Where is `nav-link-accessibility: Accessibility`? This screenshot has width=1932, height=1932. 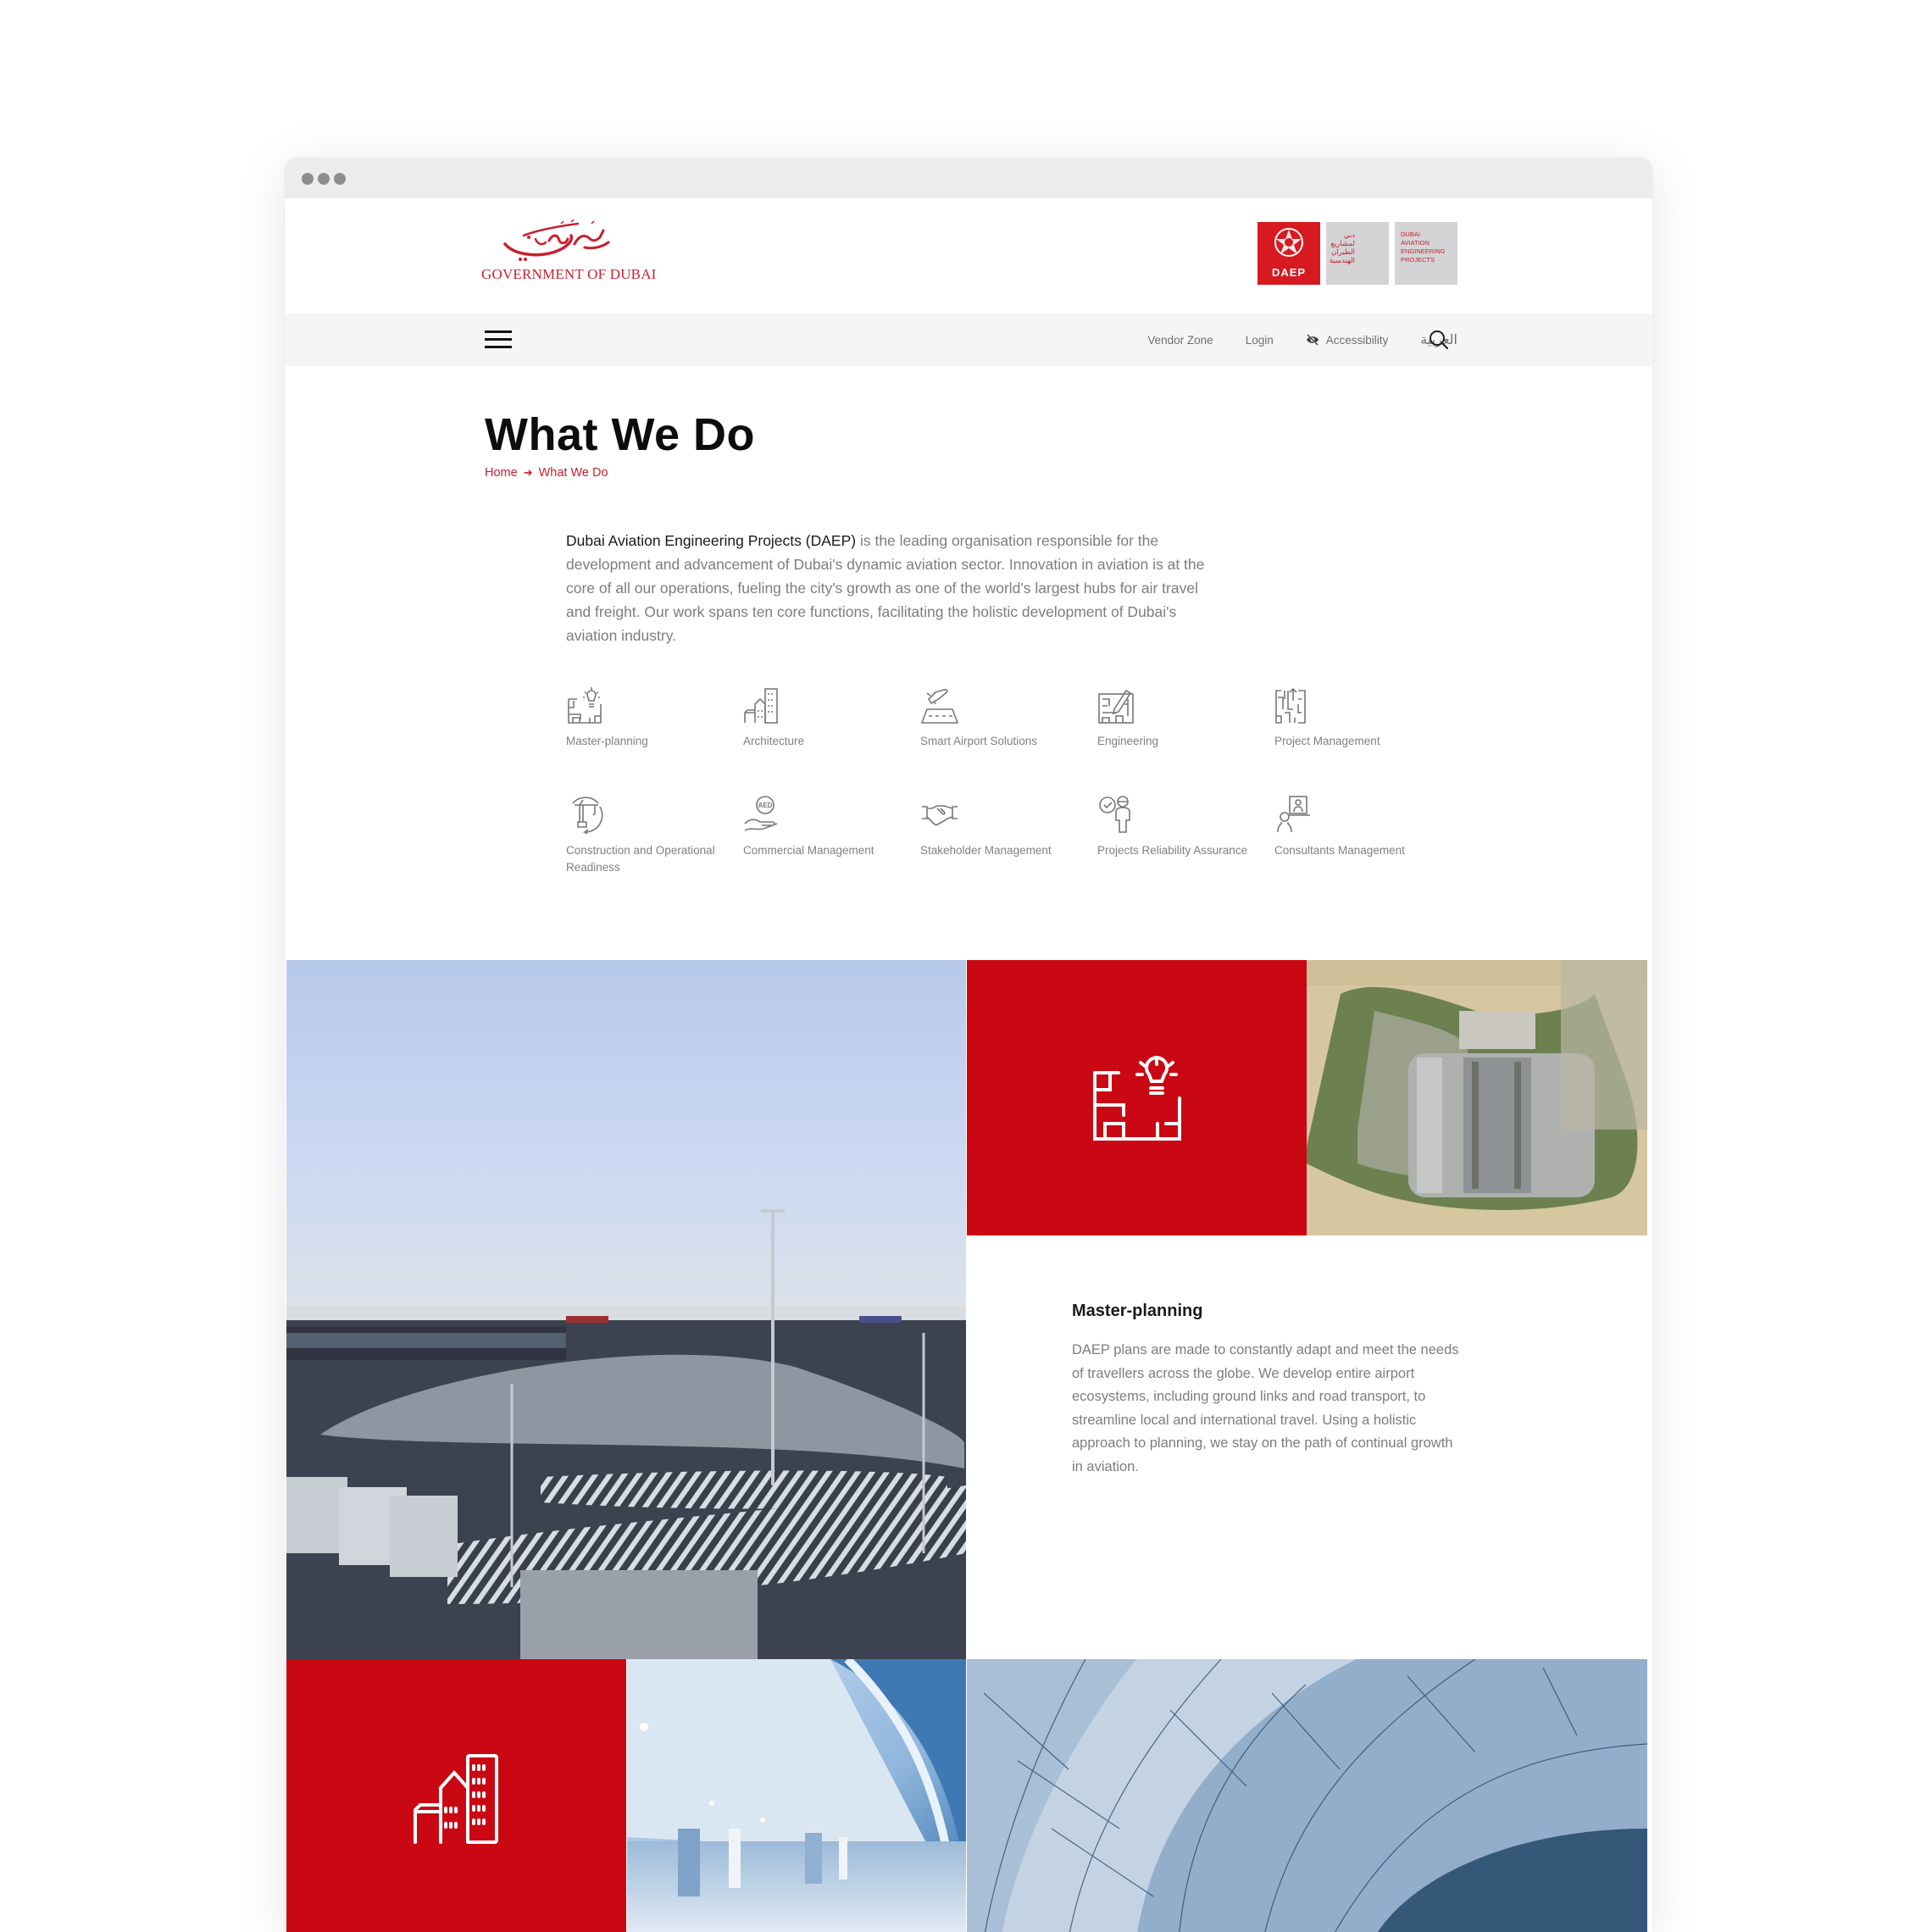 nav-link-accessibility: Accessibility is located at coordinates (1347, 340).